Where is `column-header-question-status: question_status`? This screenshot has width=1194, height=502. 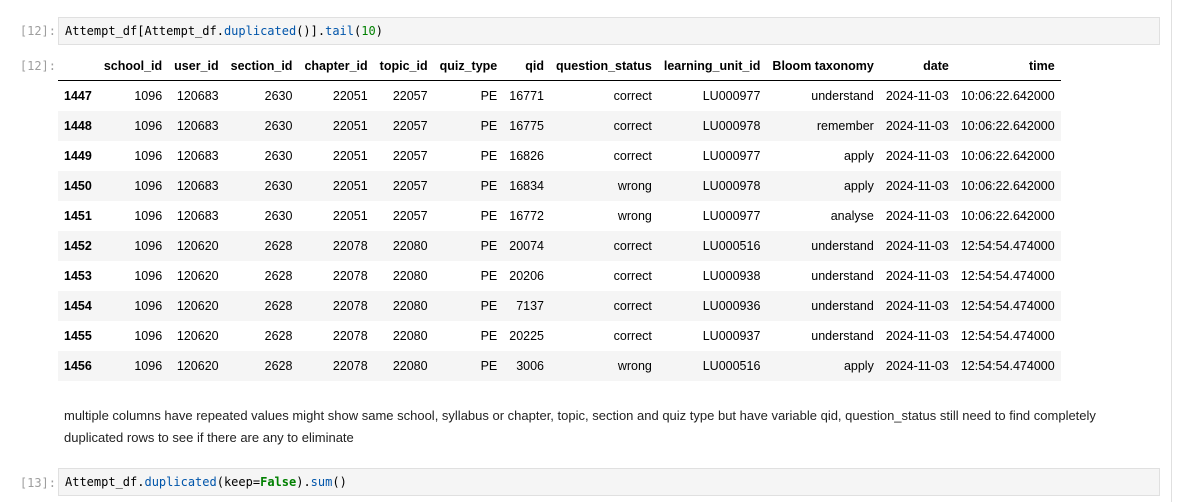 column-header-question-status: question_status is located at coordinates (604, 66).